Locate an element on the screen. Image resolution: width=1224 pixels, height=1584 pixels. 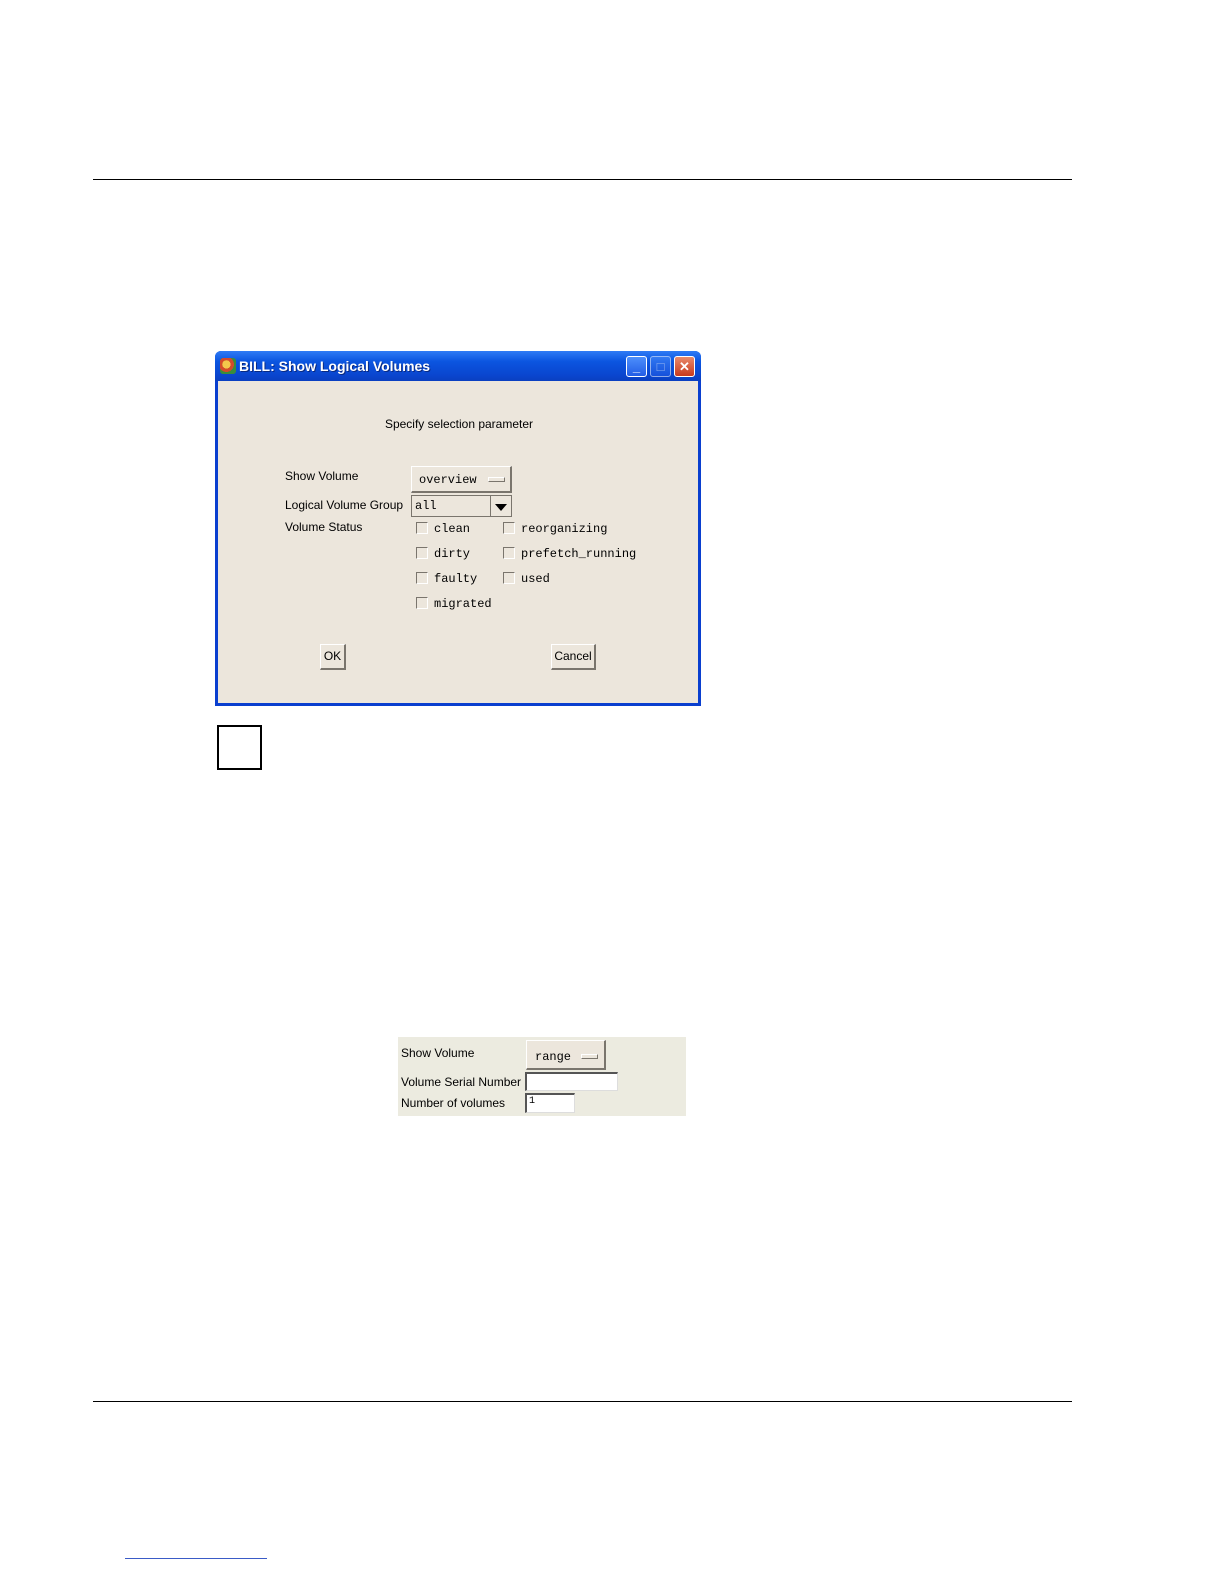
range-show-volume-label: Show Volume is located at coordinates (438, 1053).